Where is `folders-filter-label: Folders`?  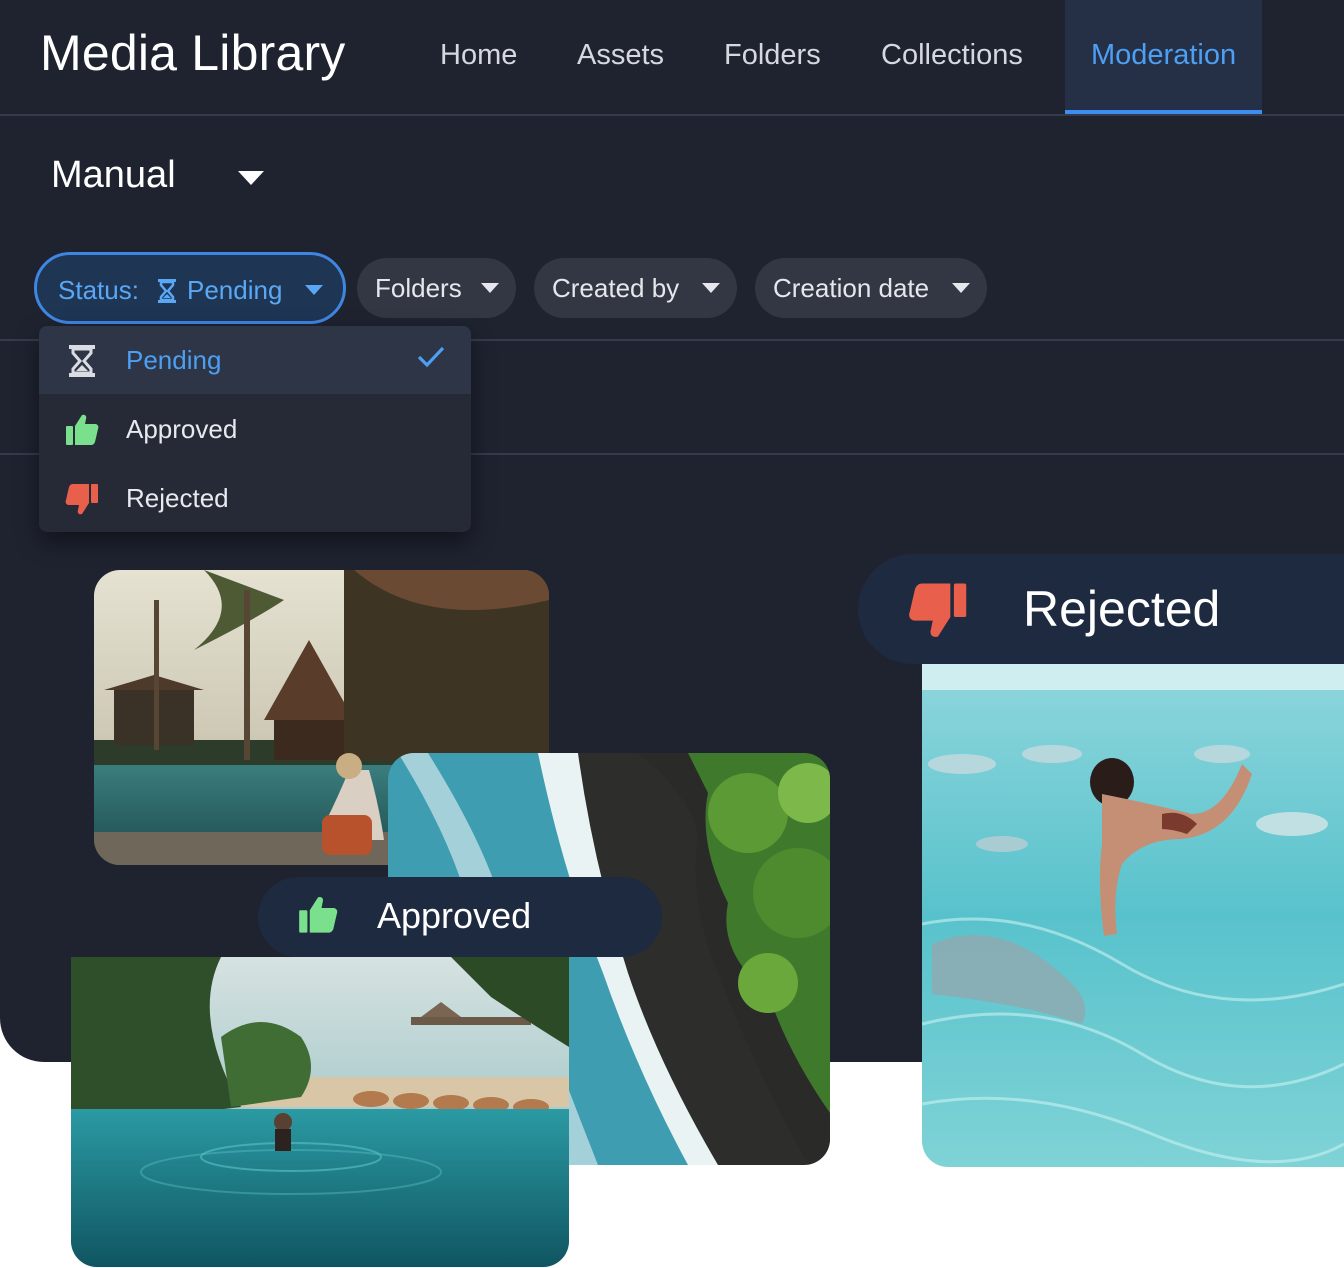
folders-filter-label: Folders is located at coordinates (418, 288).